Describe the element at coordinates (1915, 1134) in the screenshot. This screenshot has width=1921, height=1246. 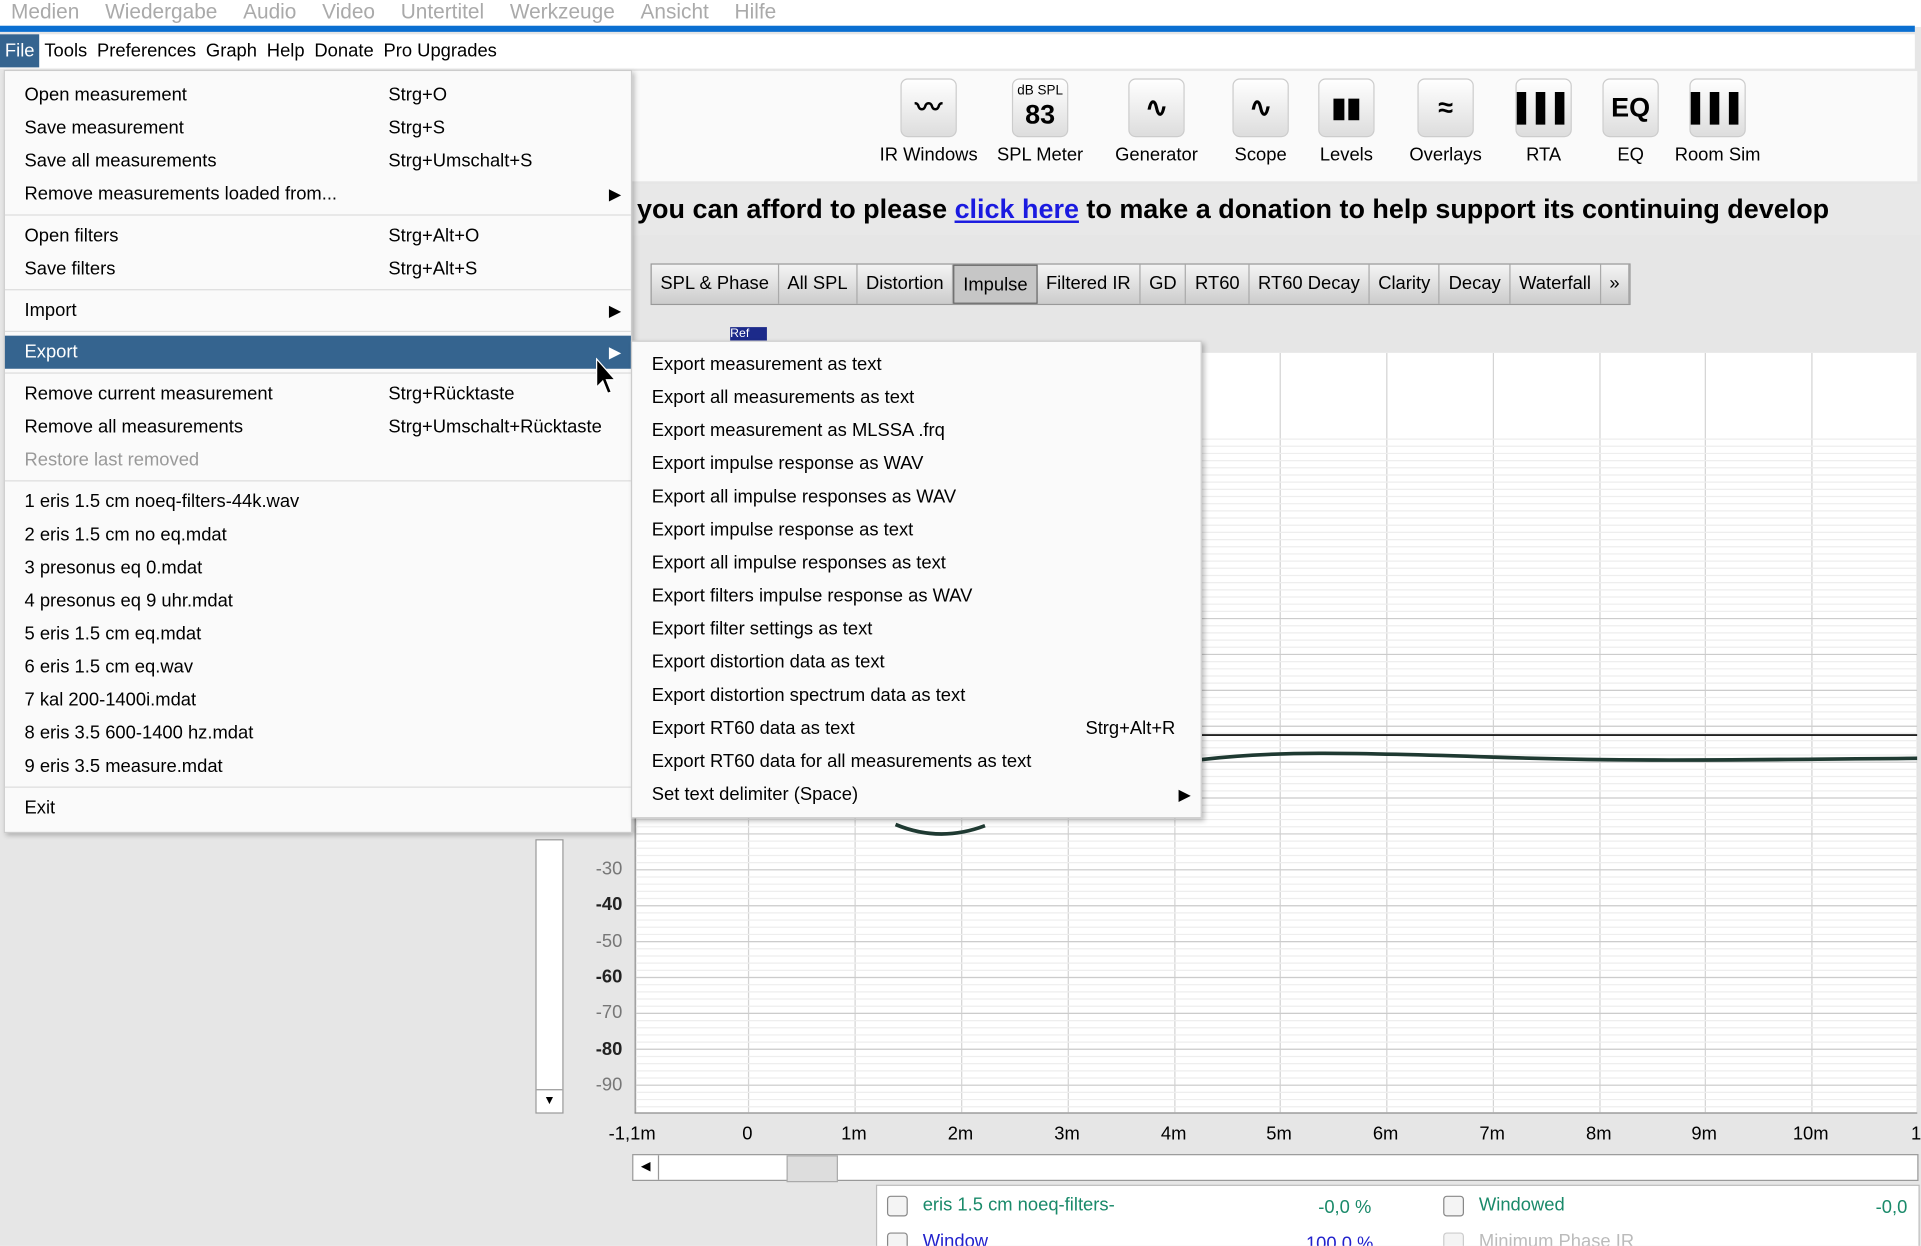
I see `x-tick-label: 1` at that location.